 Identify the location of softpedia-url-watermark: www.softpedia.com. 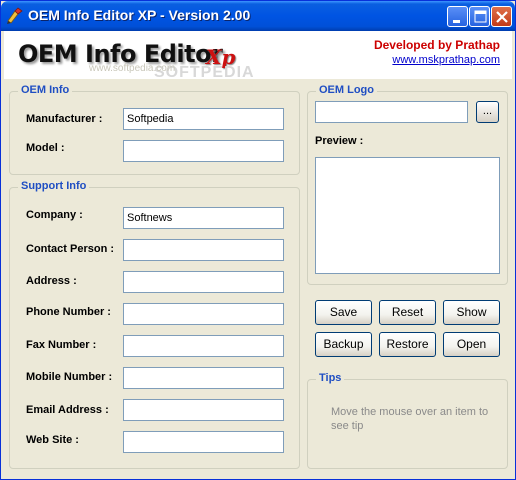
(132, 68).